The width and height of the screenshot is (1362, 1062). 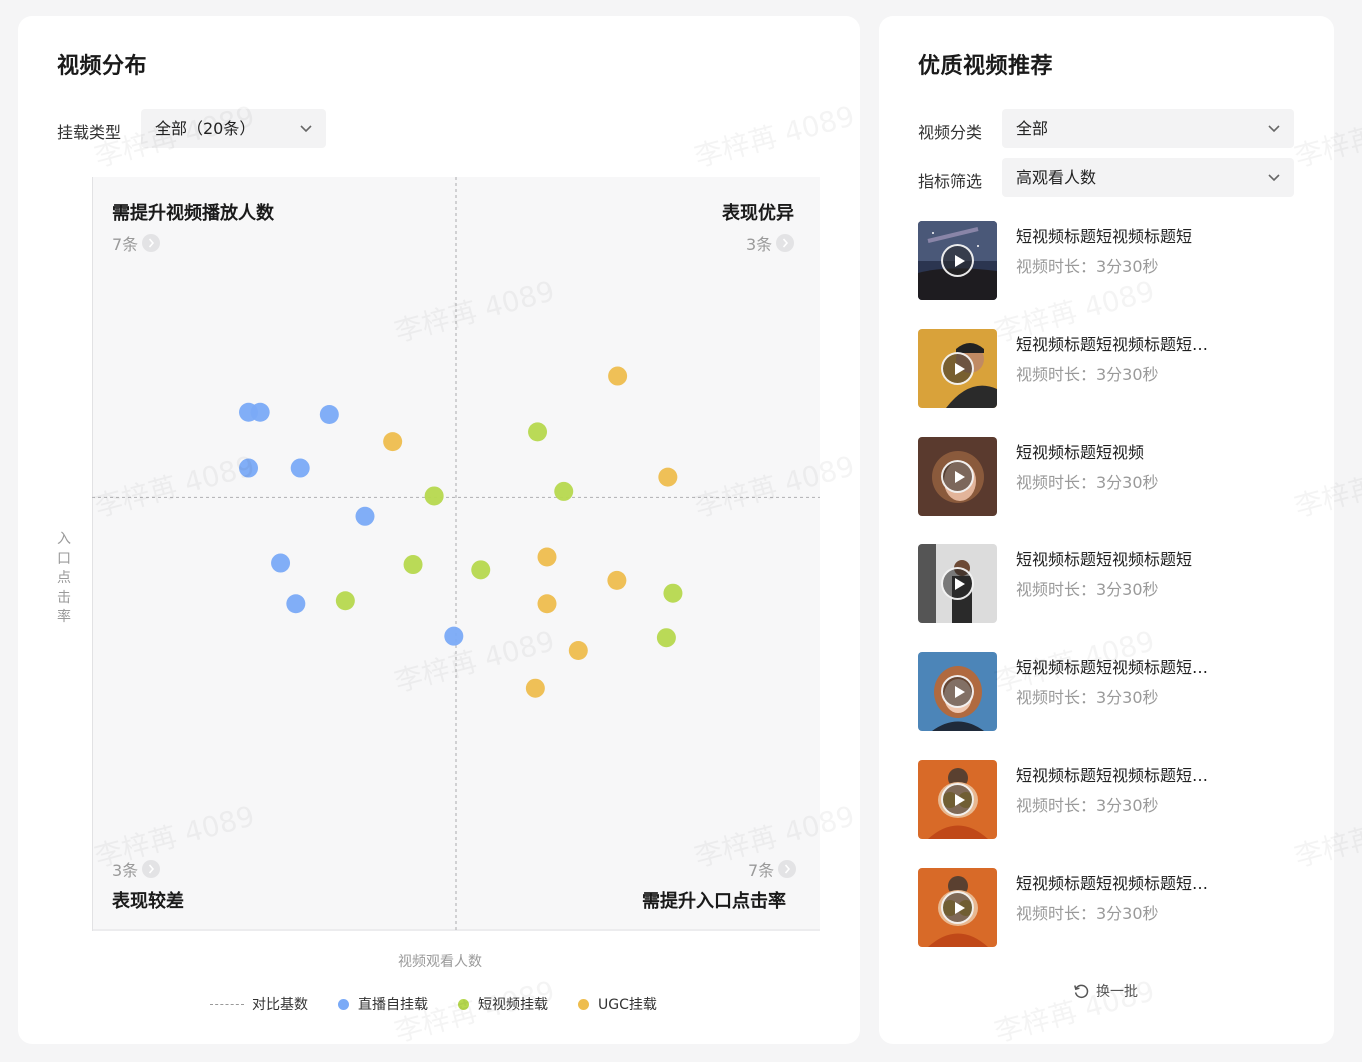 What do you see at coordinates (463, 1004) in the screenshot?
I see `legend-short-dot` at bounding box center [463, 1004].